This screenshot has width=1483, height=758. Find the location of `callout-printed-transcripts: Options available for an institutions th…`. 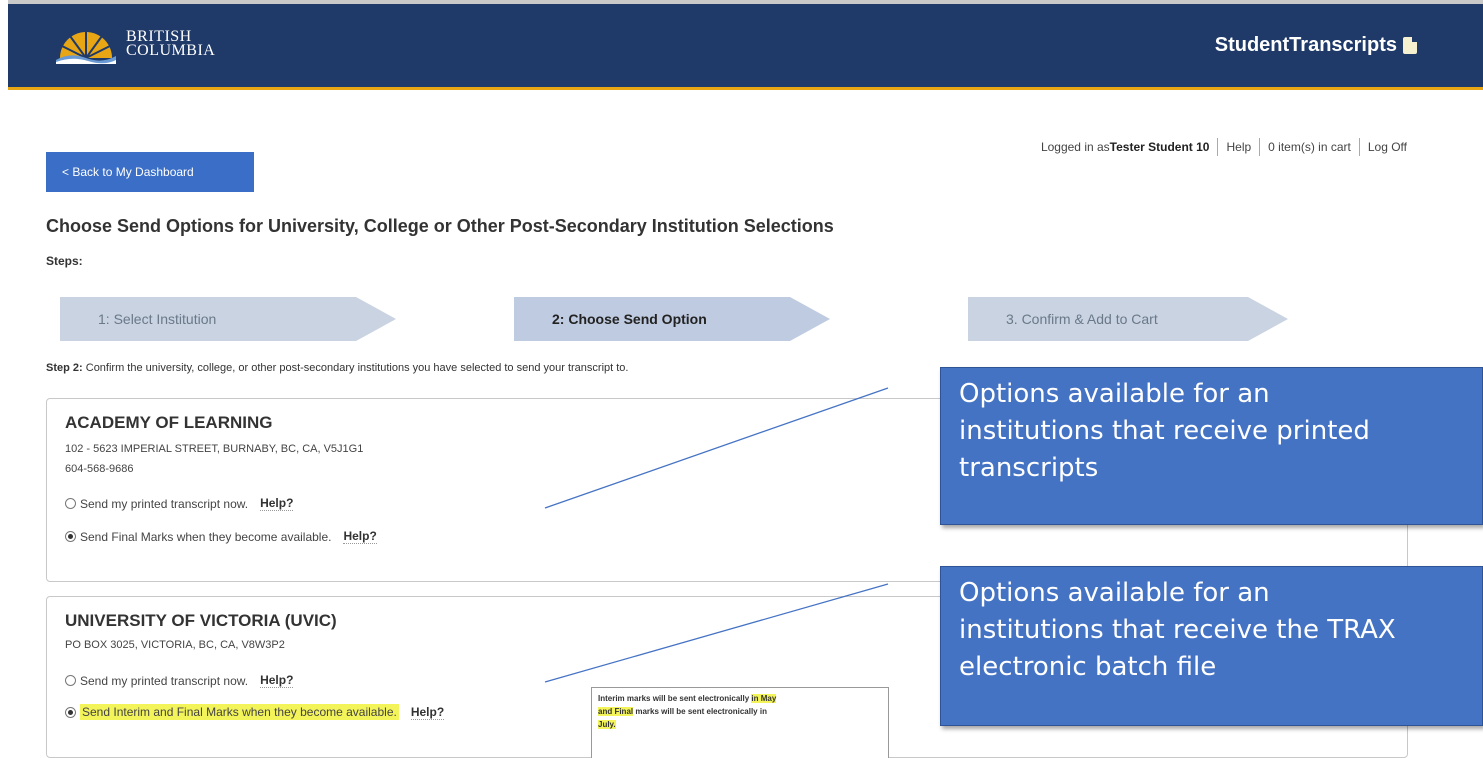

callout-printed-transcripts: Options available for an institutions th… is located at coordinates (1211, 446).